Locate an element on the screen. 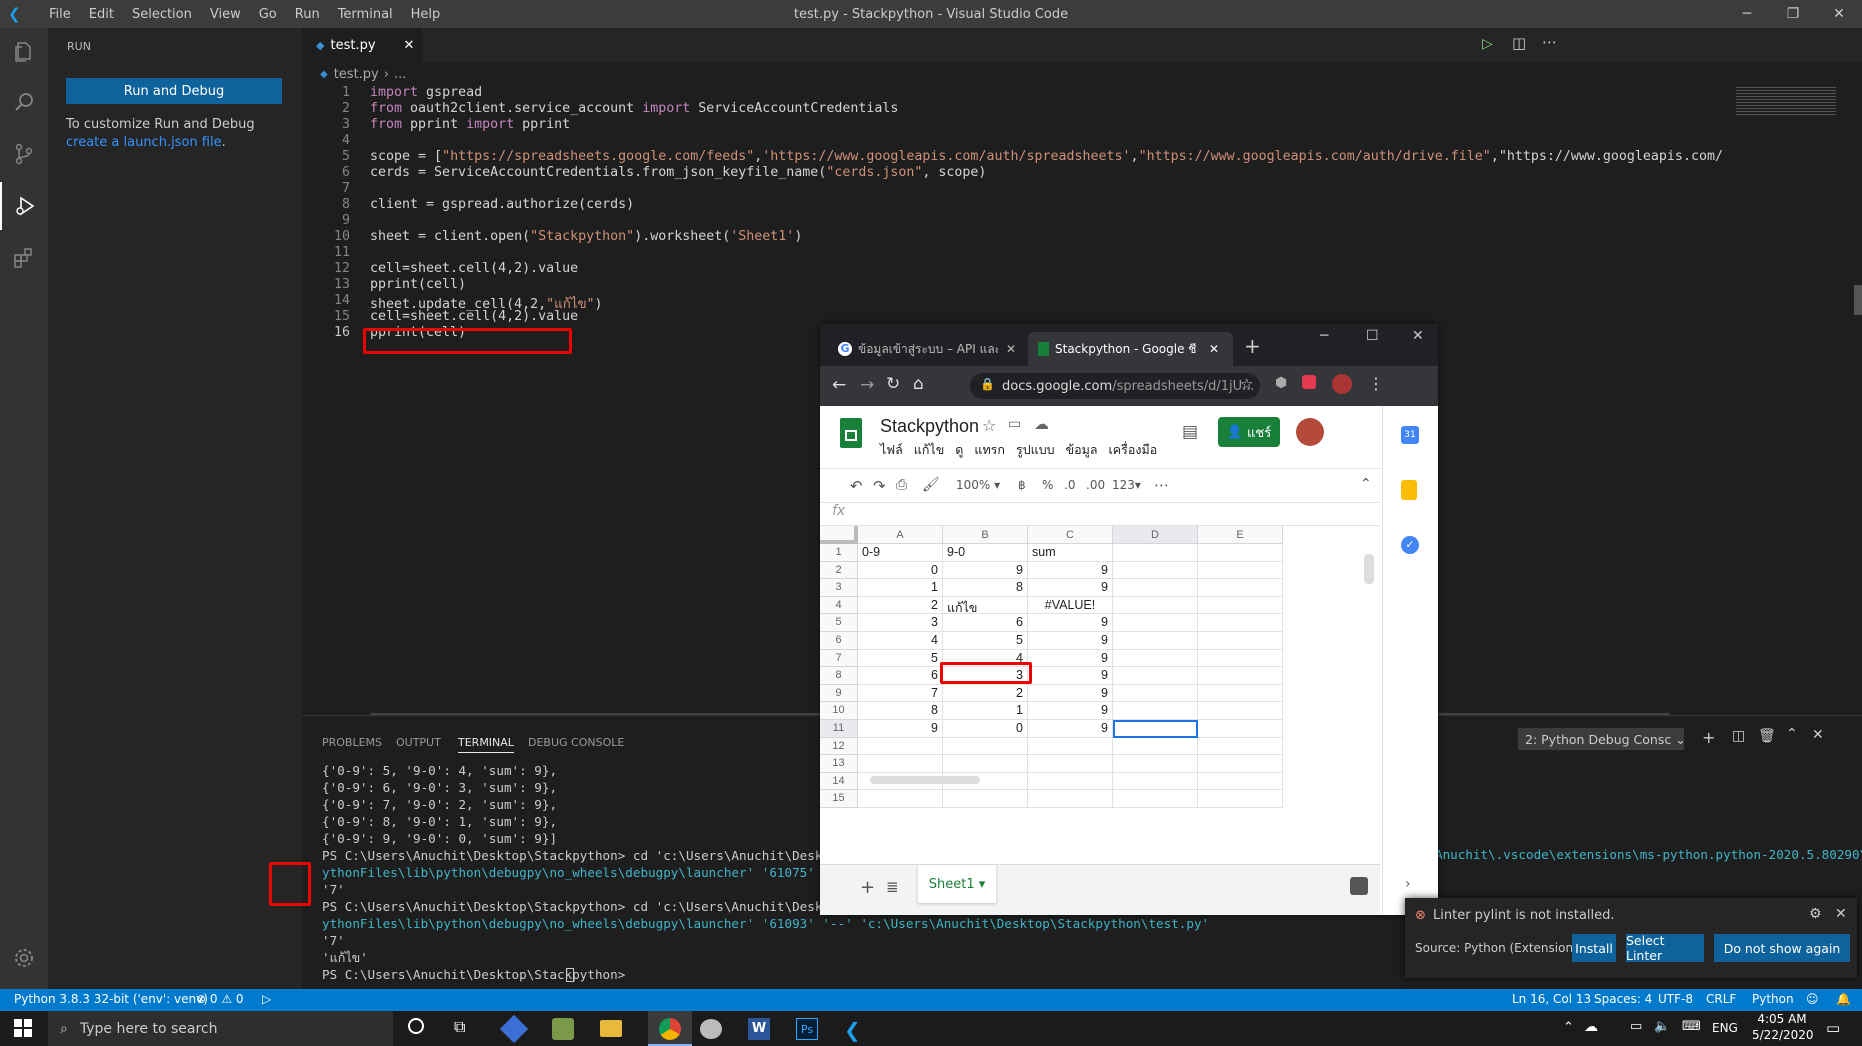 Image resolution: width=1862 pixels, height=1046 pixels. cell-b12 is located at coordinates (985, 746).